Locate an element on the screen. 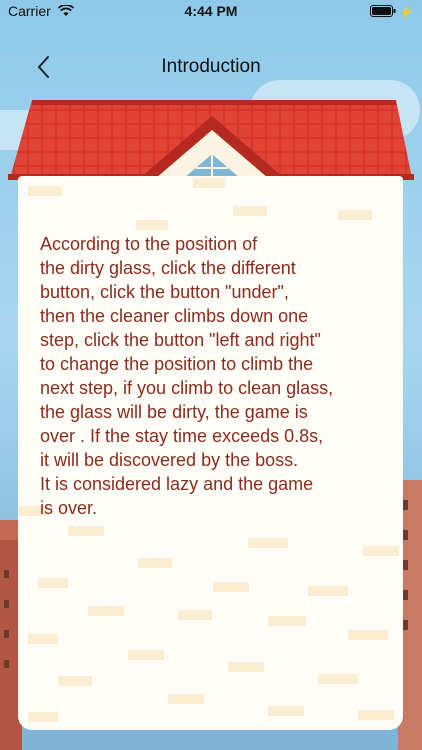 The image size is (422, 750). charging-icon: ⚡ is located at coordinates (406, 12).